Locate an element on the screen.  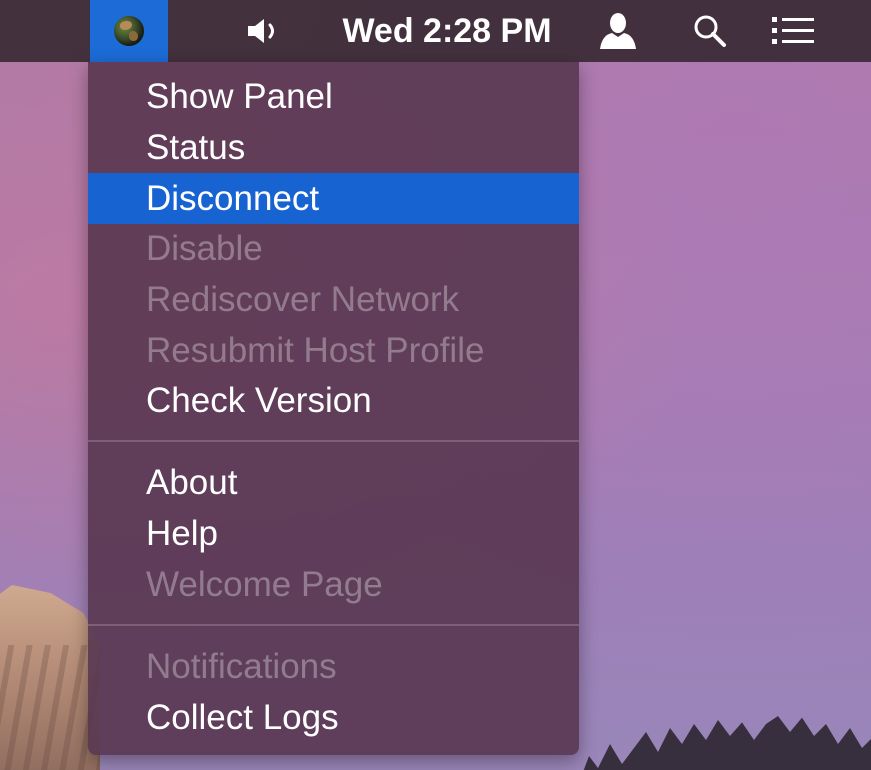
menu-item-help: Help is located at coordinates (333, 533).